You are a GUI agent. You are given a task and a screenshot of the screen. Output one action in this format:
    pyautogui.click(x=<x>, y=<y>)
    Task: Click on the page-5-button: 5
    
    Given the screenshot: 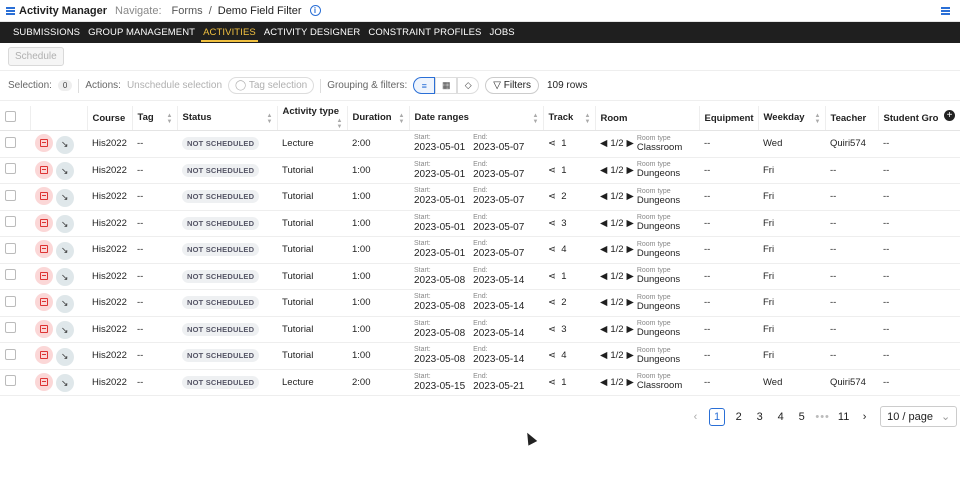 What is the action you would take?
    pyautogui.click(x=801, y=417)
    